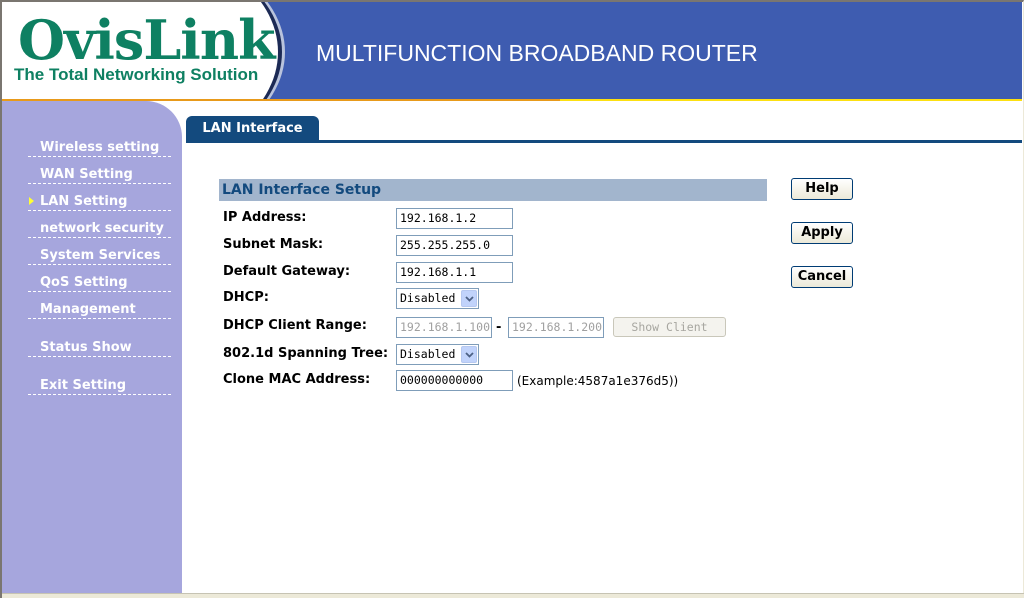 Image resolution: width=1024 pixels, height=598 pixels. I want to click on sidebar-item-label: Exit Setting, so click(83, 385).